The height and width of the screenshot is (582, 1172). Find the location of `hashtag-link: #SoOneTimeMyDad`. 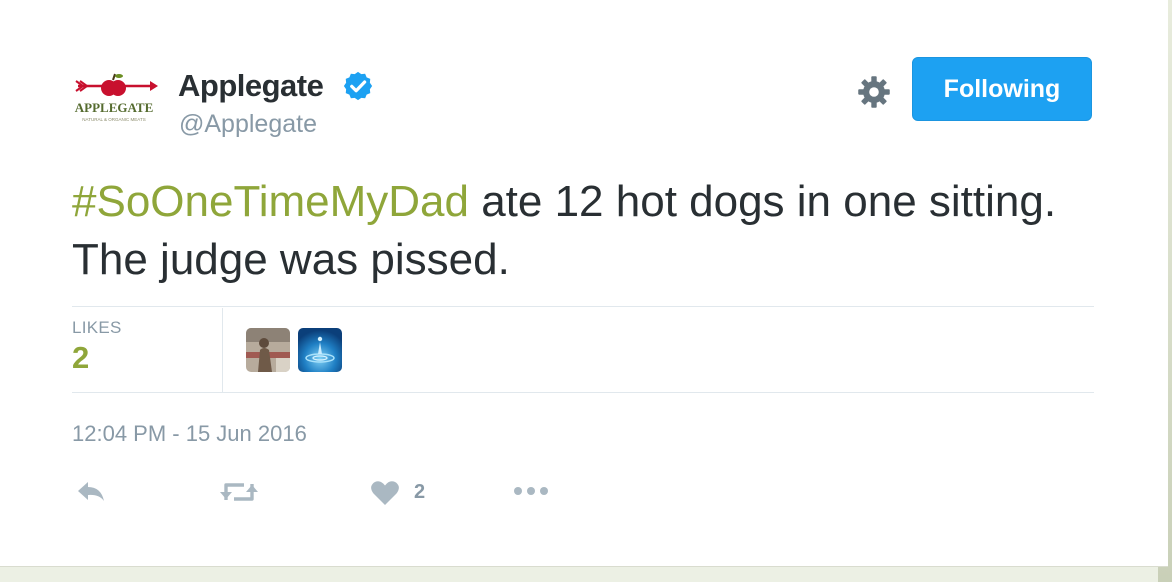

hashtag-link: #SoOneTimeMyDad is located at coordinates (270, 201).